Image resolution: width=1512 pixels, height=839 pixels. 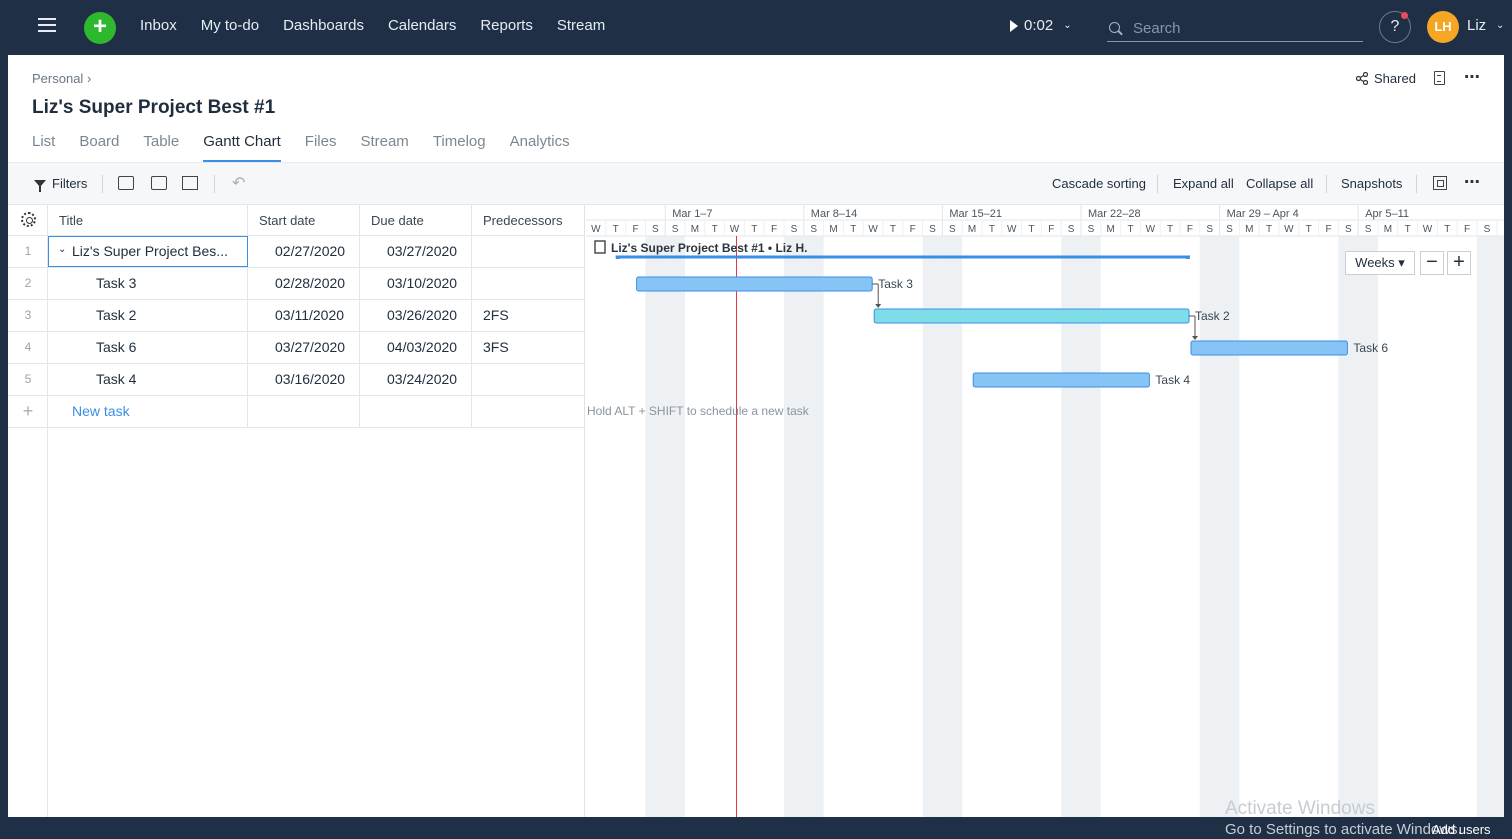 What do you see at coordinates (596, 229) in the screenshot?
I see `day-label: W` at bounding box center [596, 229].